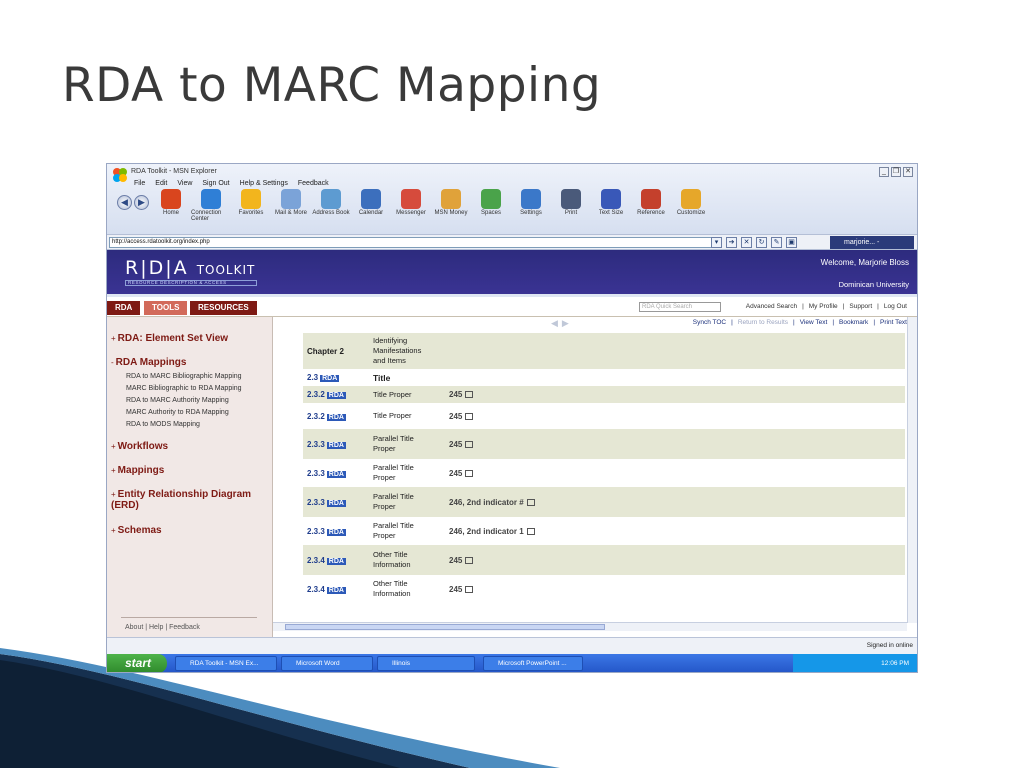  What do you see at coordinates (611, 205) in the screenshot?
I see `toolbar-text-size: Text Size` at bounding box center [611, 205].